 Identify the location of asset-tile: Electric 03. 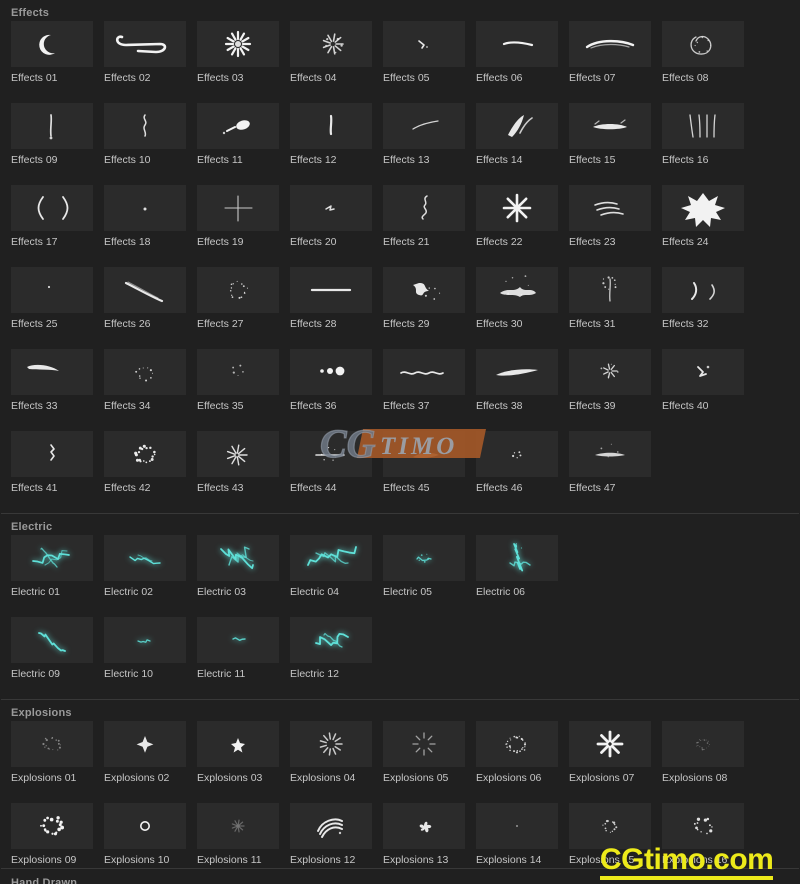
(243, 576).